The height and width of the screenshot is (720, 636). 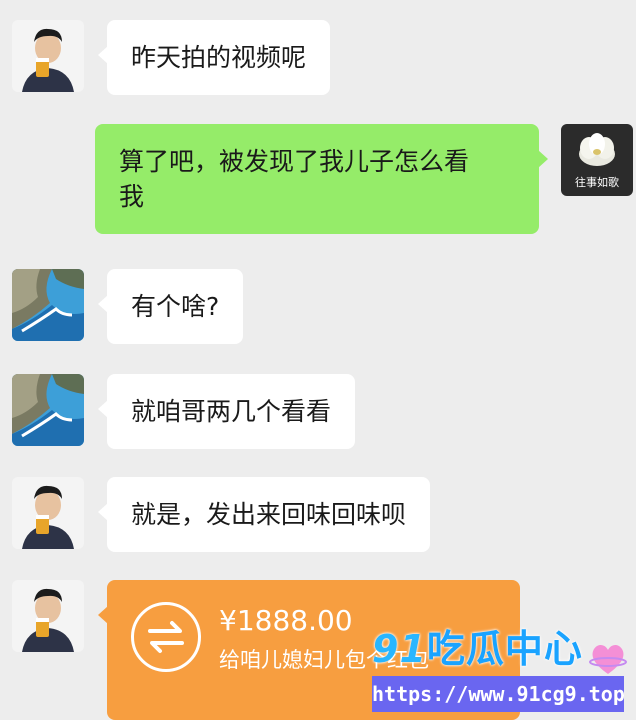 I want to click on watermark-logo-number: 91, so click(x=399, y=649).